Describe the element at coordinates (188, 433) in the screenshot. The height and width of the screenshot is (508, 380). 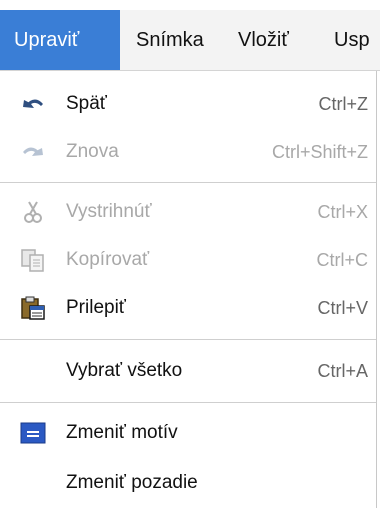
I see `menu-item-change-theme: Zmeniť motív` at that location.